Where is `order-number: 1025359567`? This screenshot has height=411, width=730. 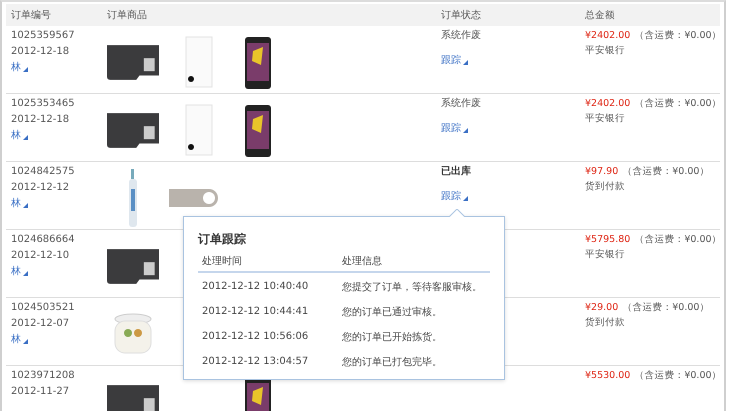 order-number: 1025359567 is located at coordinates (43, 35).